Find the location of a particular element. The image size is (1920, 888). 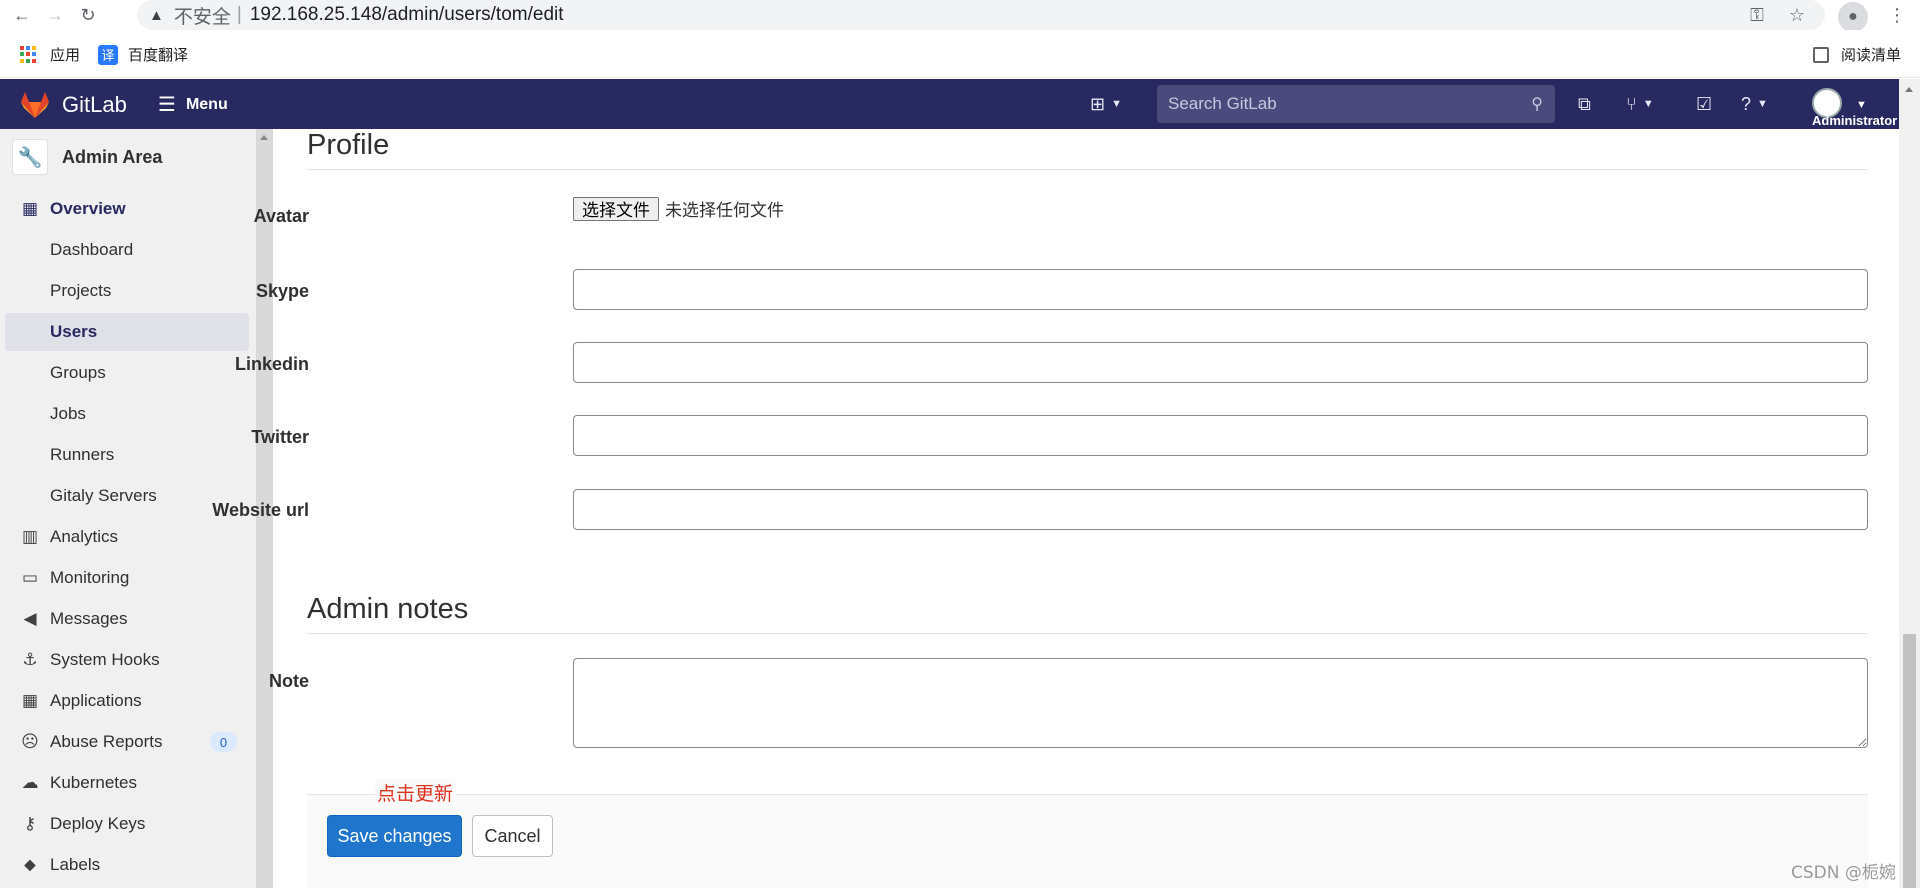

sidebar-item-dashboard: Dashboard is located at coordinates (127, 250).